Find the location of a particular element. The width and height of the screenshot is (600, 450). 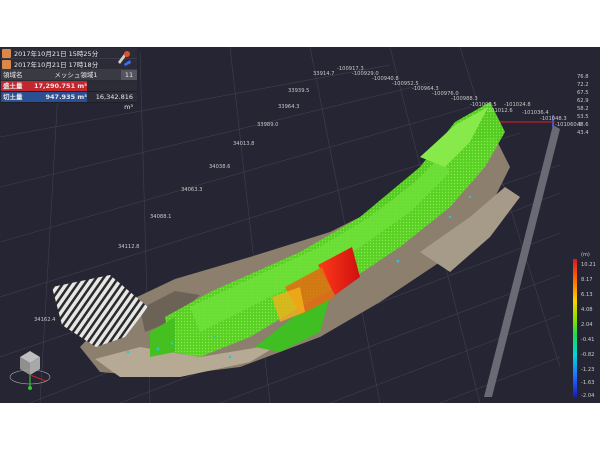

y-axis-label: 33989.0 is located at coordinates (268, 125).